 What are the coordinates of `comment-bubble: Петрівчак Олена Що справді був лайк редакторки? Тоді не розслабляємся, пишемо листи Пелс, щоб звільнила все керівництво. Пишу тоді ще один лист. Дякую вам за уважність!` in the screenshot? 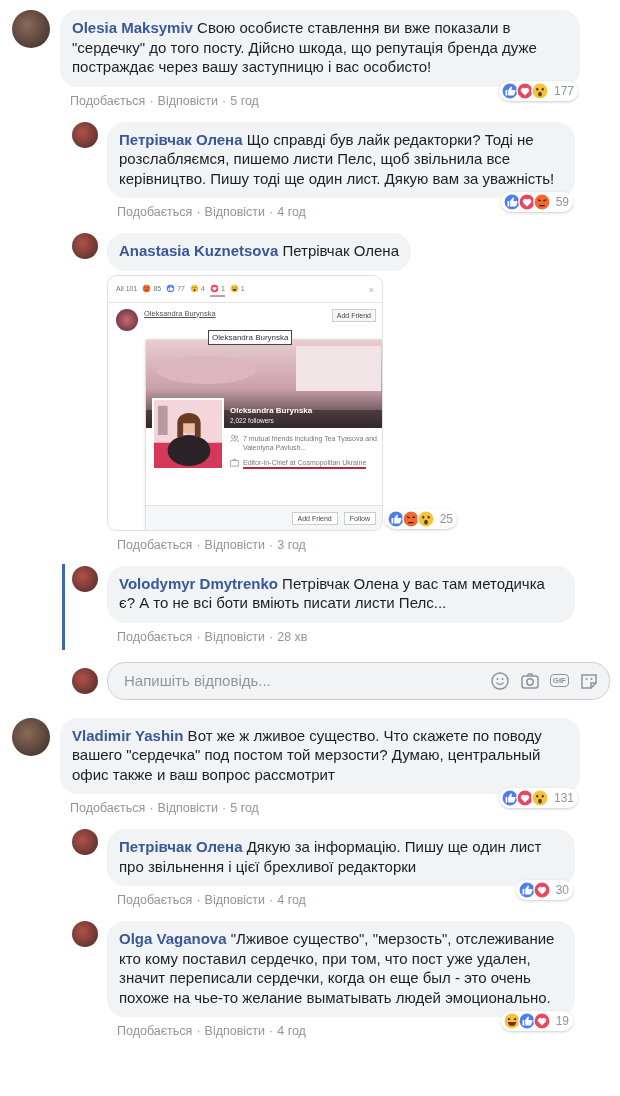 It's located at (341, 159).